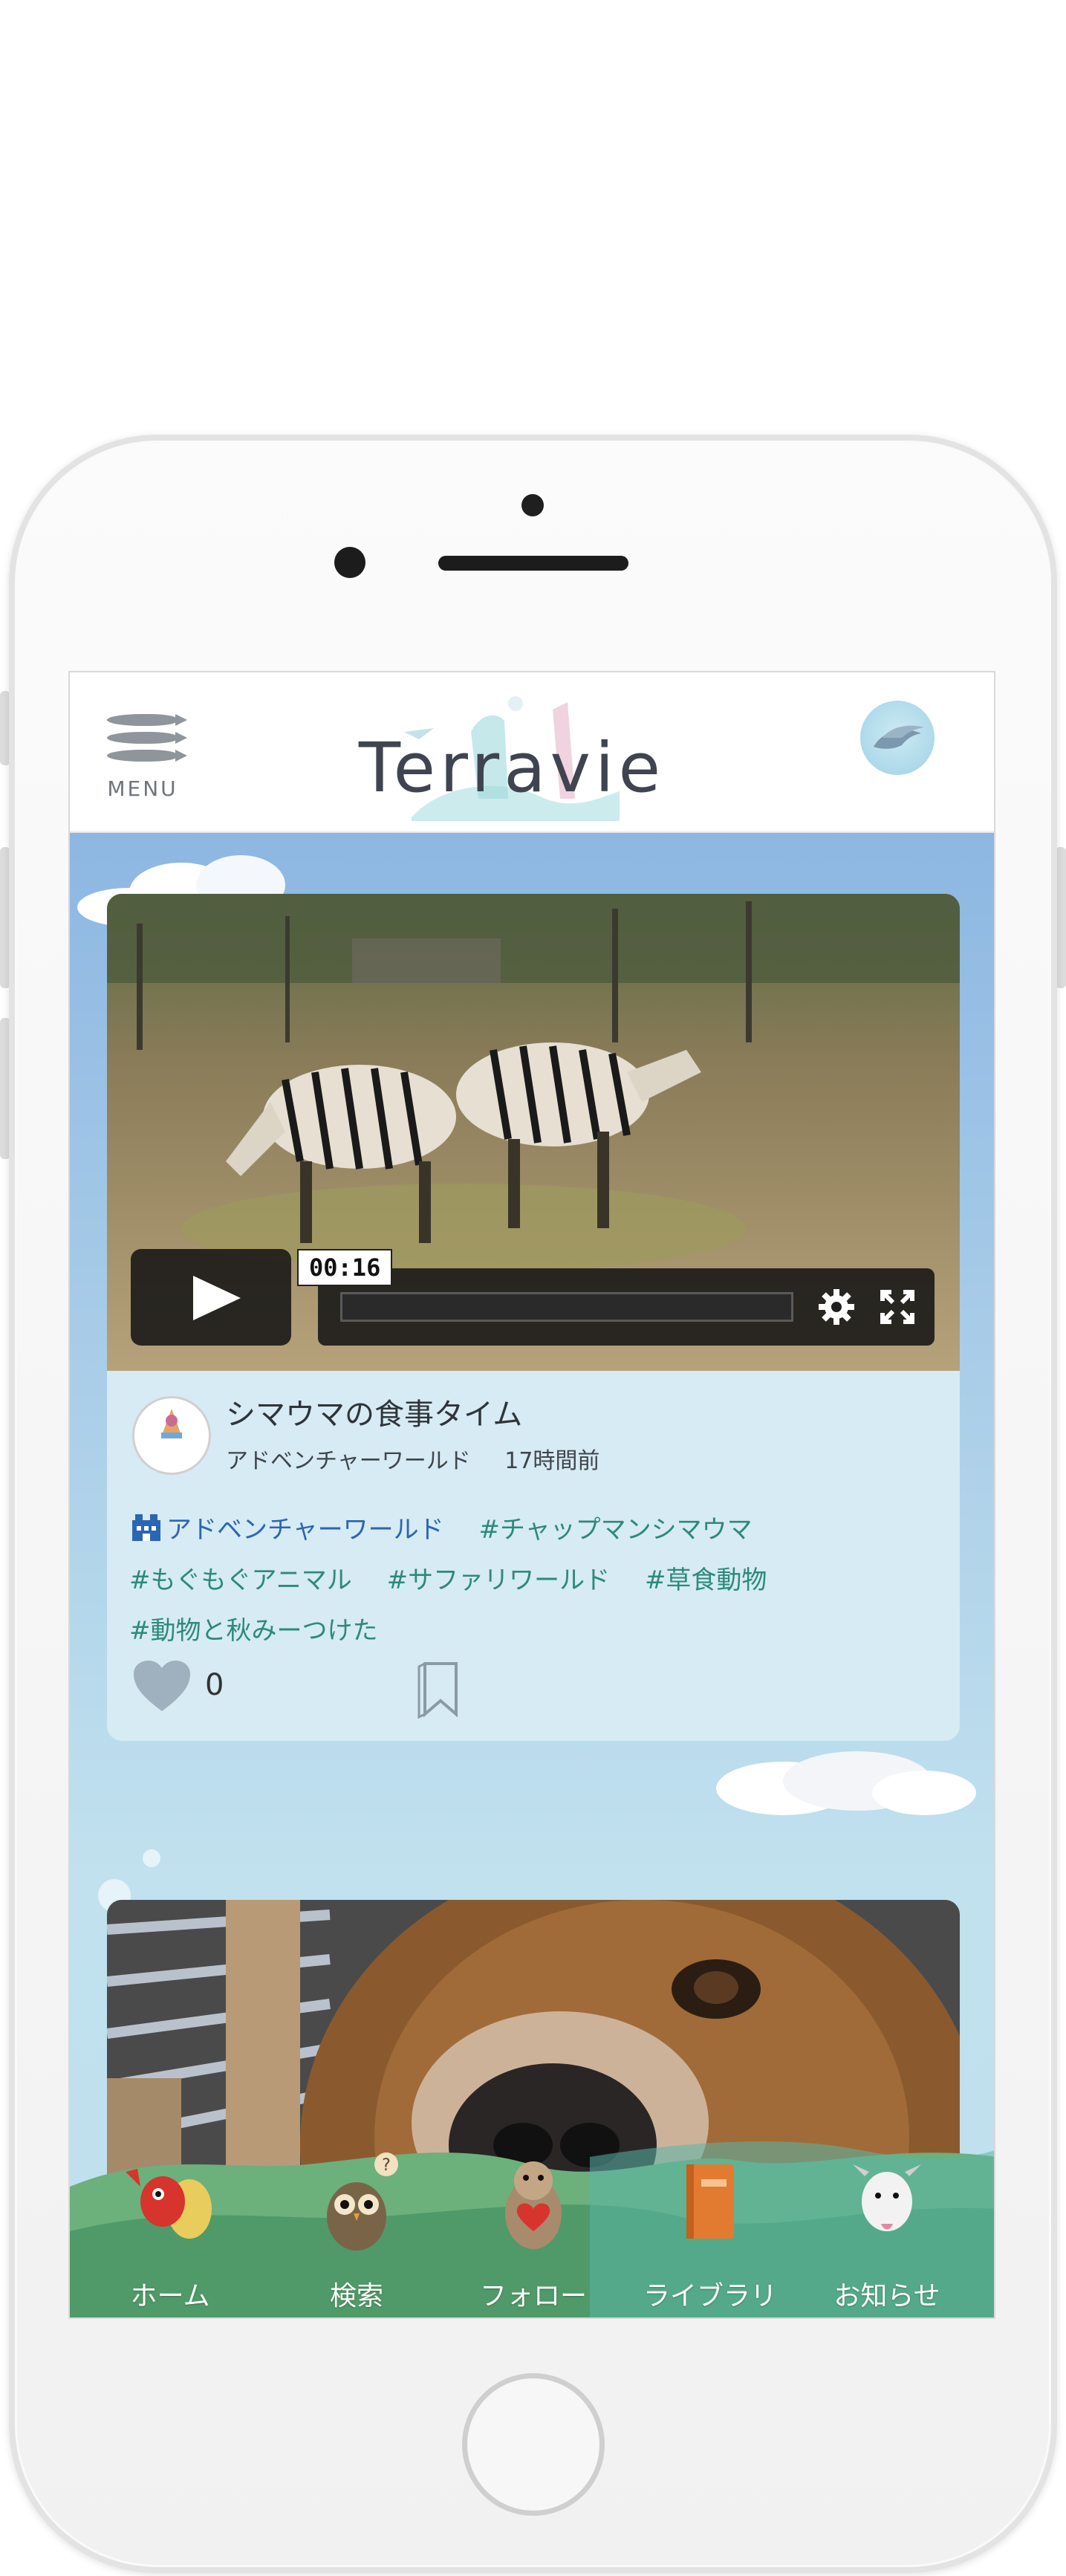 The image size is (1066, 2576). Describe the element at coordinates (350, 562) in the screenshot. I see `front-camera` at that location.